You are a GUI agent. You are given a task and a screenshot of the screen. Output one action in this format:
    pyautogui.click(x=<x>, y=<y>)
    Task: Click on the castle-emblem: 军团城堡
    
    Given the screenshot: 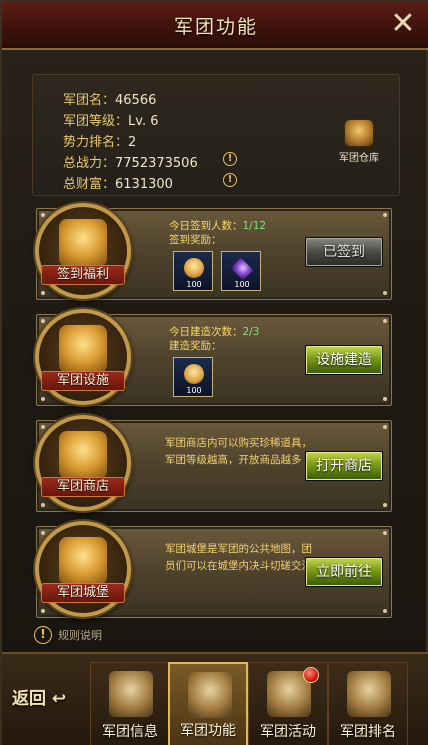 What is the action you would take?
    pyautogui.click(x=83, y=569)
    